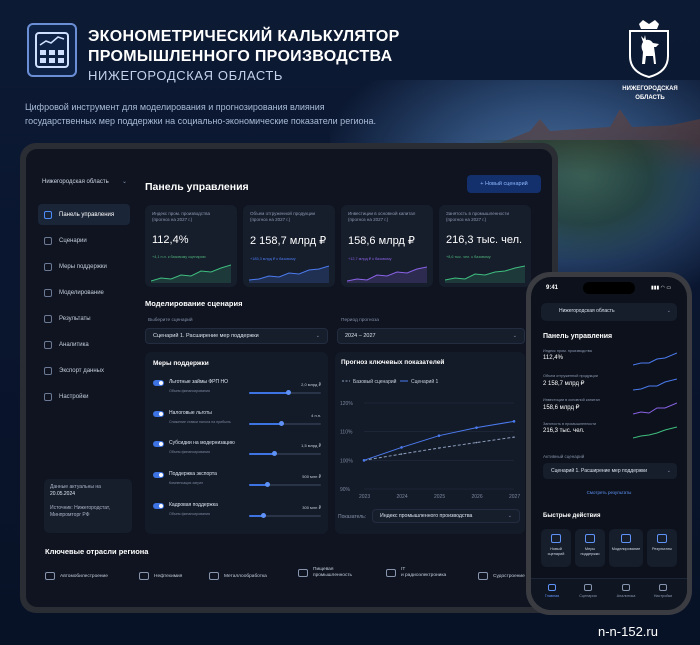 This screenshot has height=645, width=700. Describe the element at coordinates (160, 576) in the screenshot. I see `sector-petrochemistry: Нефтехимия` at that location.